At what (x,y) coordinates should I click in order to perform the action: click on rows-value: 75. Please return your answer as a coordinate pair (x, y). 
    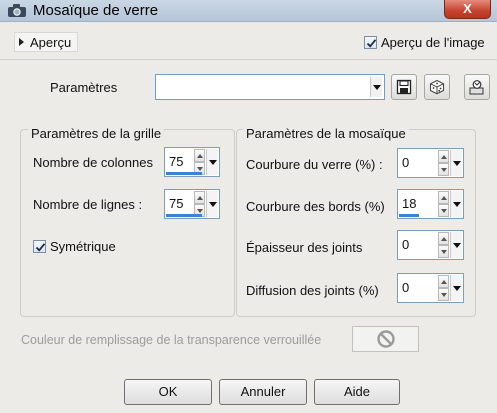
    Looking at the image, I should click on (176, 203).